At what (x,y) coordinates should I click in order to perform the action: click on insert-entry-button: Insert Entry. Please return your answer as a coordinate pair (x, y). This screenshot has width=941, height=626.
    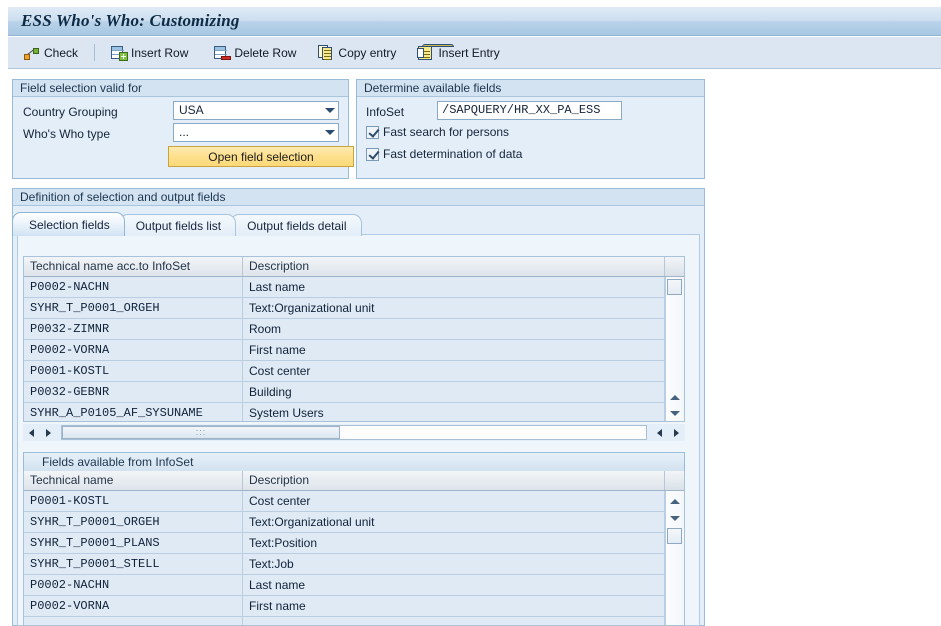
    Looking at the image, I should click on (458, 53).